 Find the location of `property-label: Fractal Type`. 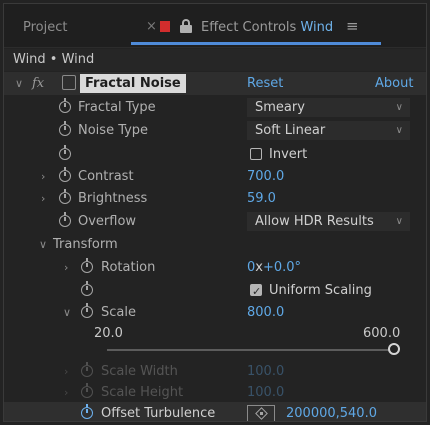

property-label: Fractal Type is located at coordinates (117, 107).